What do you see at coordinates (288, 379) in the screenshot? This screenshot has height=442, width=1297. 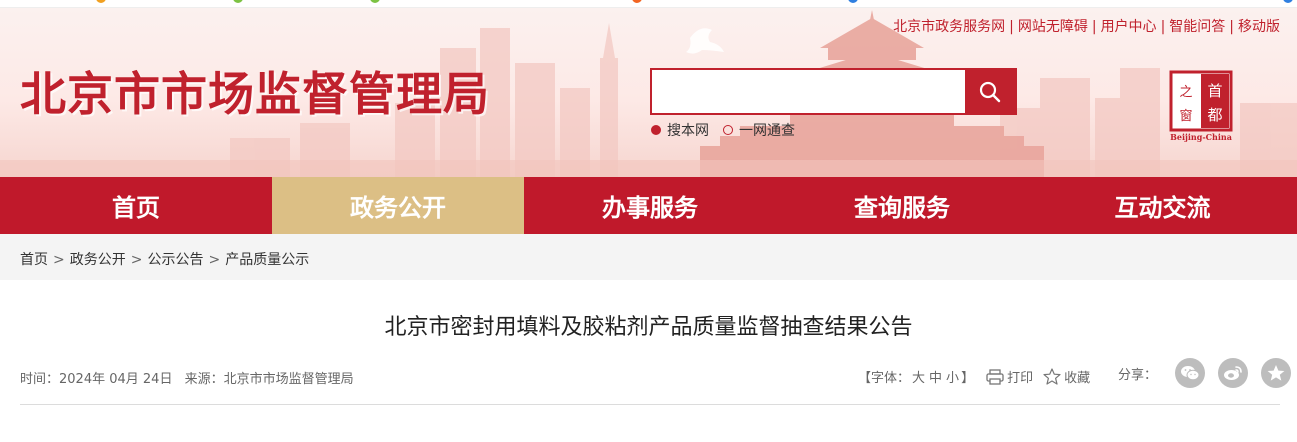 I see `source-value: 北京市市场监督管理局` at bounding box center [288, 379].